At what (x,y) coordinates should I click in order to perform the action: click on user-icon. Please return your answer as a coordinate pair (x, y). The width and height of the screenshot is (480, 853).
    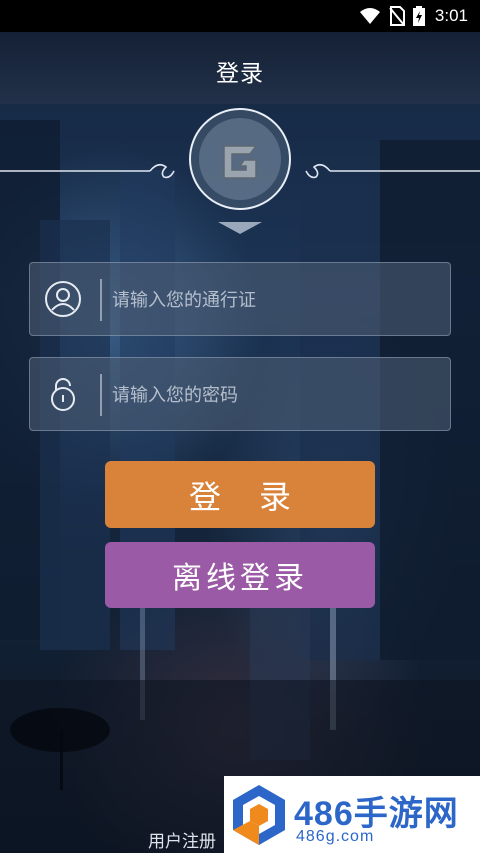
    Looking at the image, I should click on (63, 299).